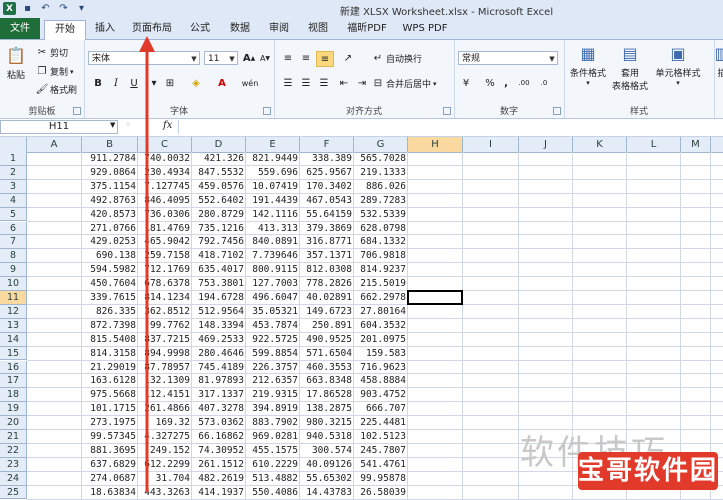 This screenshot has height=500, width=723. What do you see at coordinates (165, 340) in the screenshot?
I see `table-cell: 837.7215` at bounding box center [165, 340].